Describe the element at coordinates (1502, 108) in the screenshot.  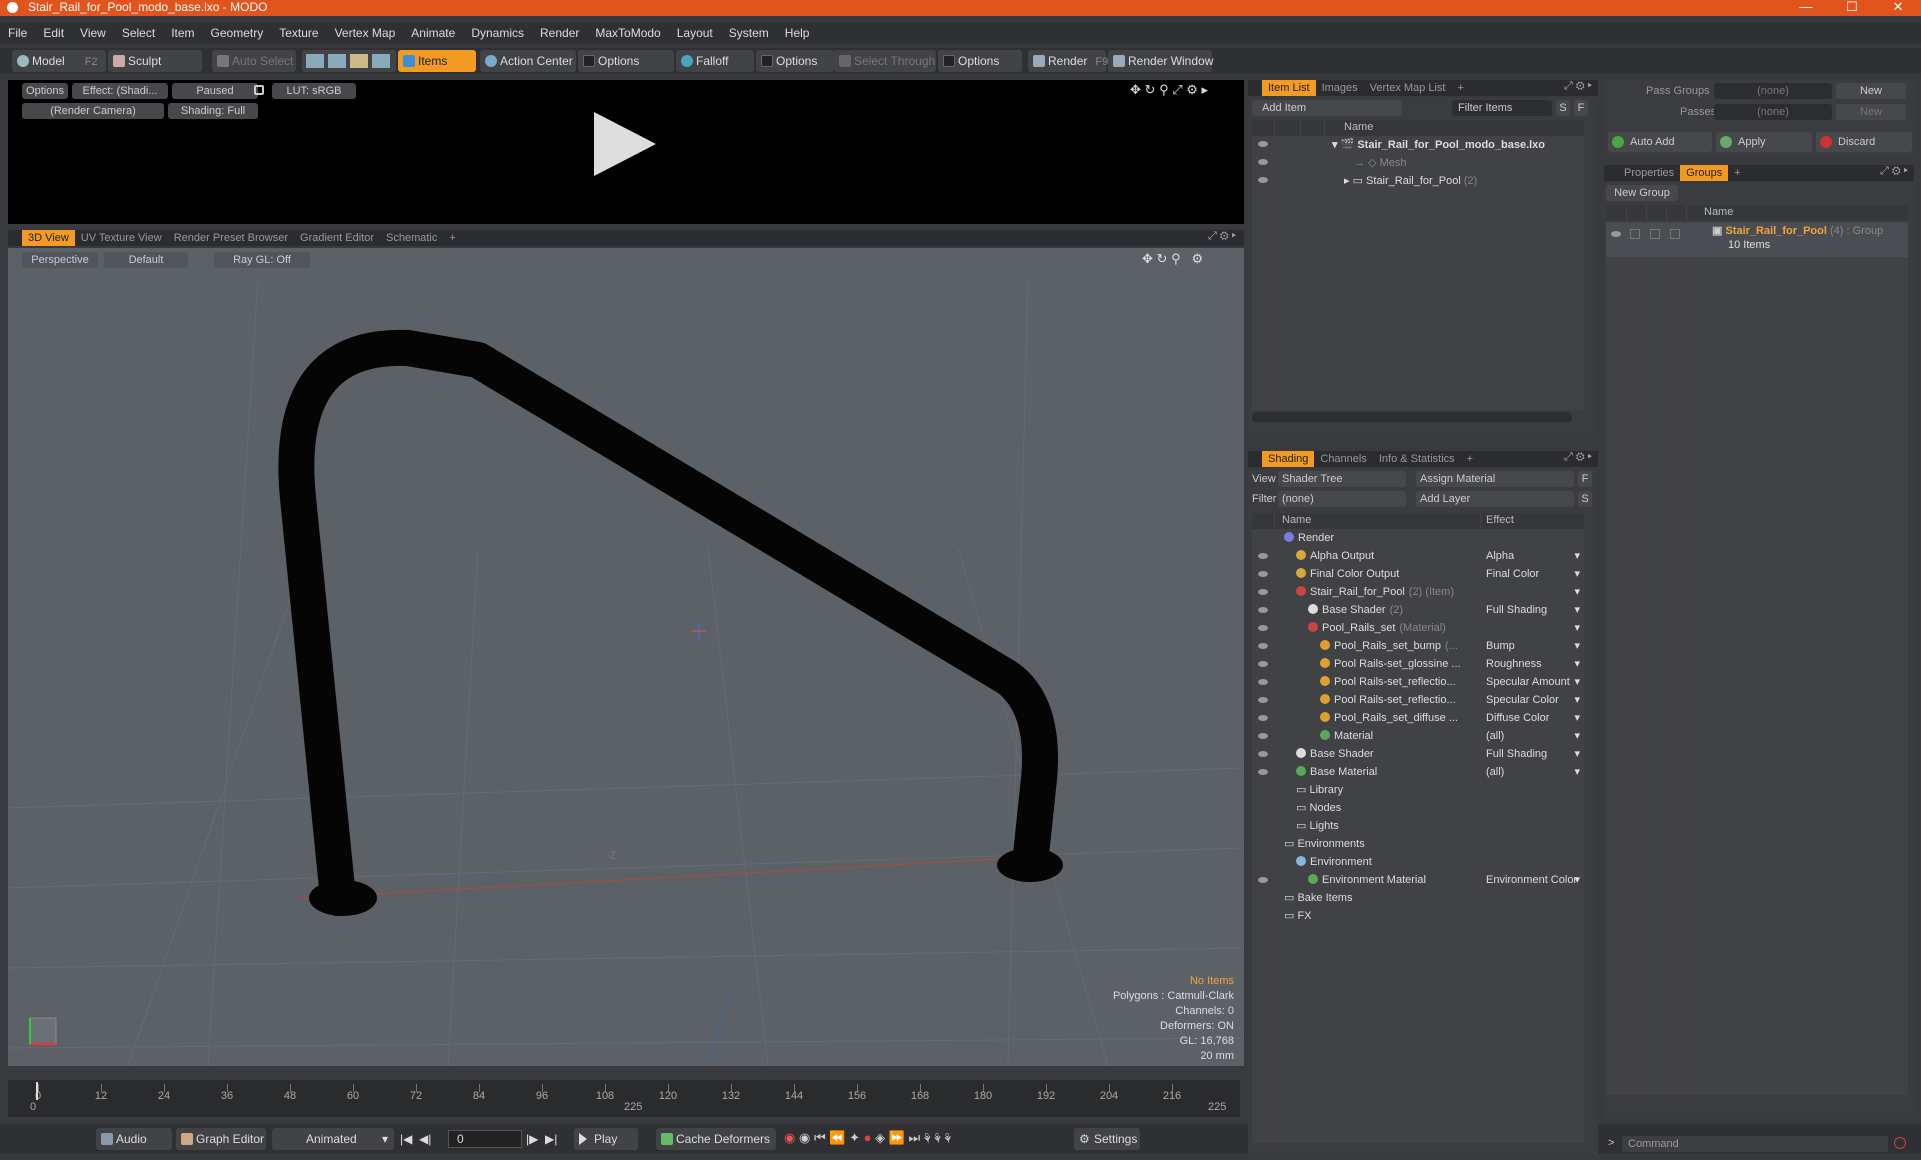
I see `filter-items-input: Filter Items` at that location.